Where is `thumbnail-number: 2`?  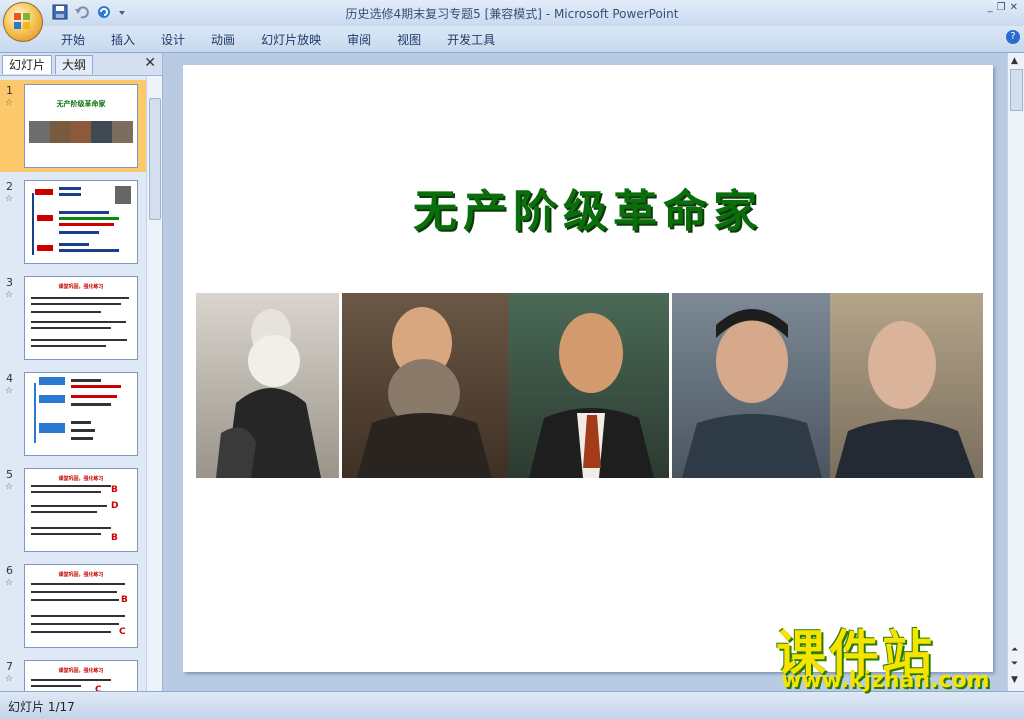 thumbnail-number: 2 is located at coordinates (9, 186).